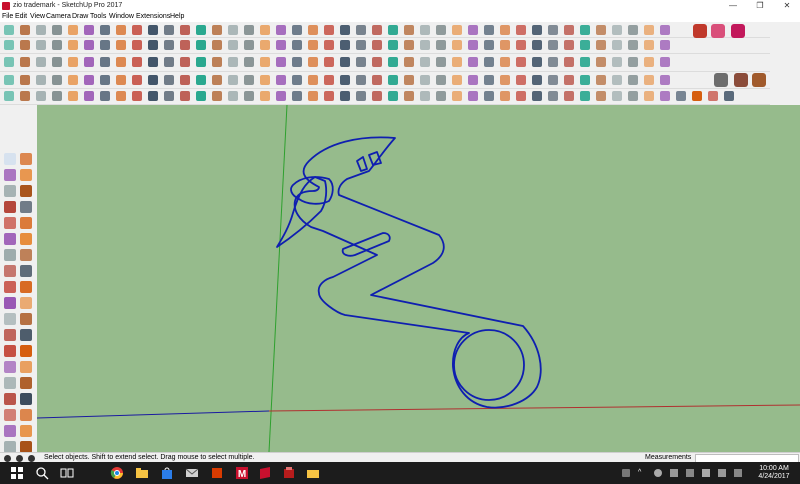 The height and width of the screenshot is (484, 800). I want to click on menu-camera: Camera, so click(58, 16).